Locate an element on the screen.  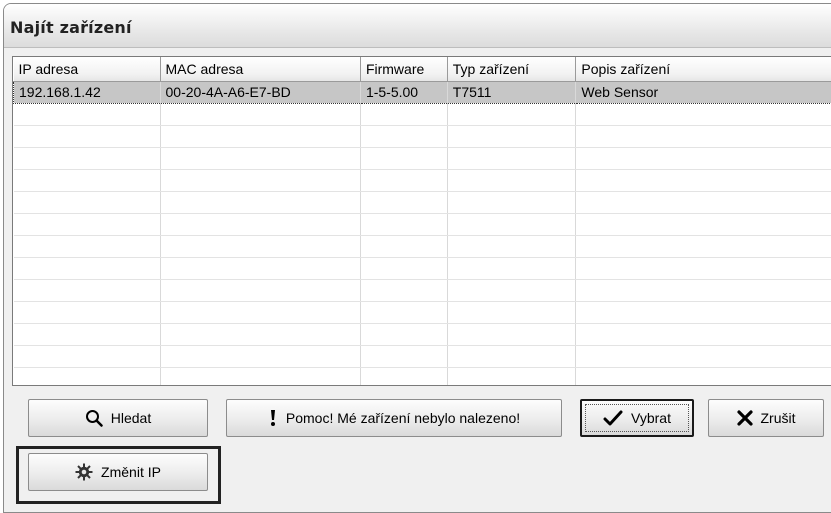
select-button-label: Vybrat is located at coordinates (651, 418).